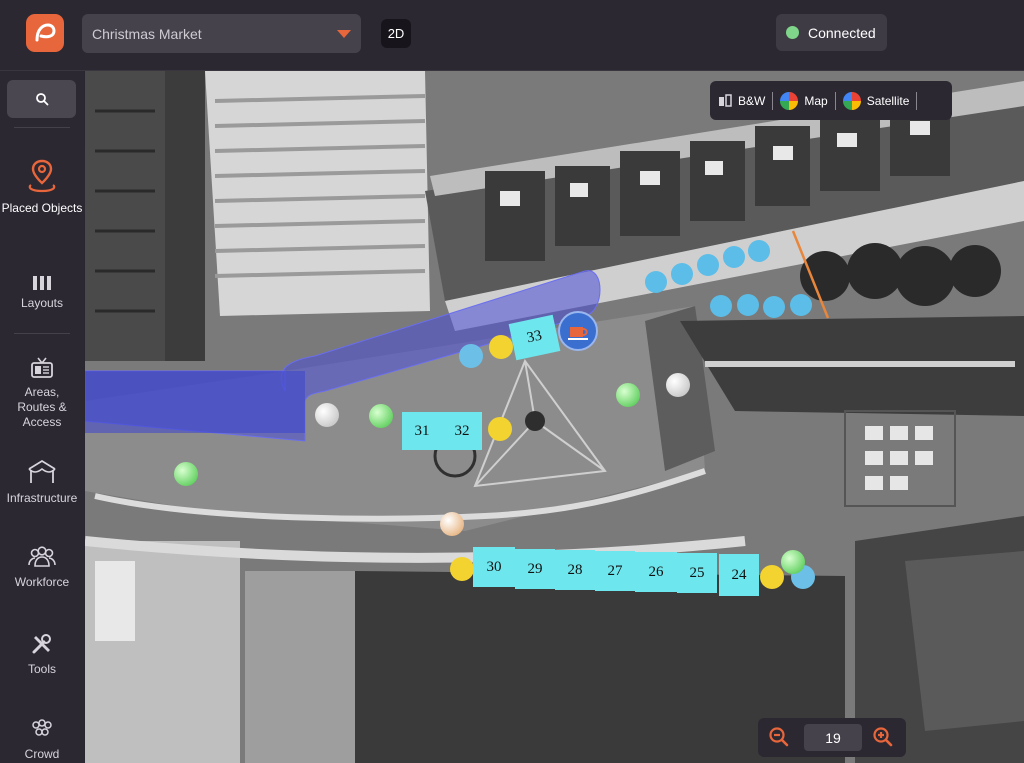 The image size is (1024, 763). What do you see at coordinates (739, 575) in the screenshot?
I see `stall-24: 24` at bounding box center [739, 575].